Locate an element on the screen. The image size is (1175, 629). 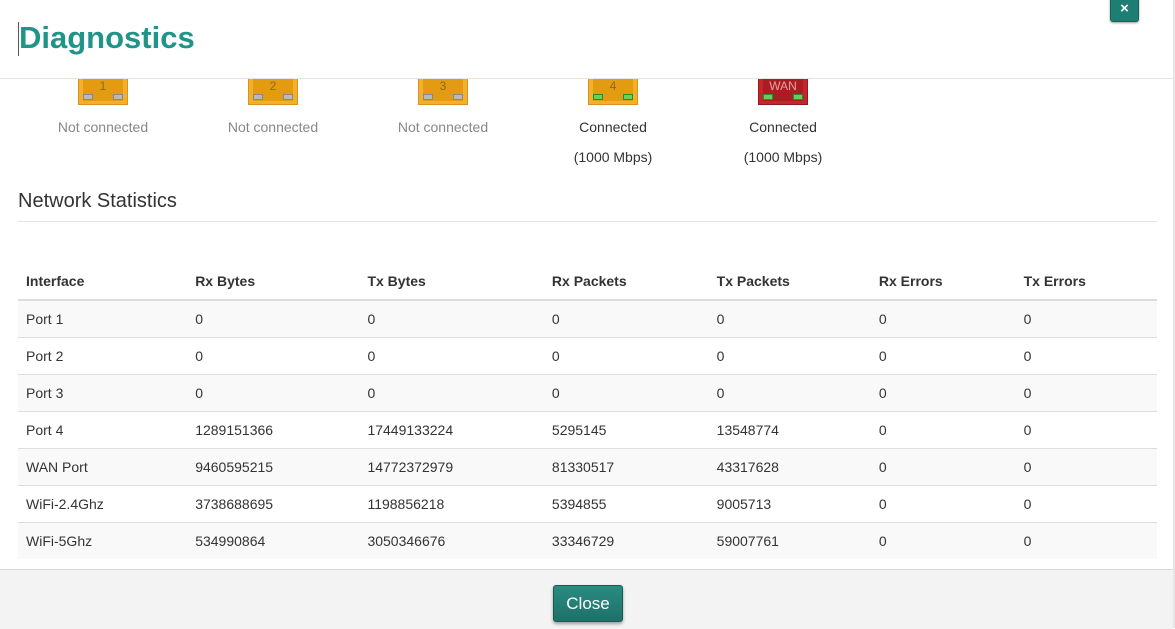
interface-name-cell: WAN Port is located at coordinates (103, 467).